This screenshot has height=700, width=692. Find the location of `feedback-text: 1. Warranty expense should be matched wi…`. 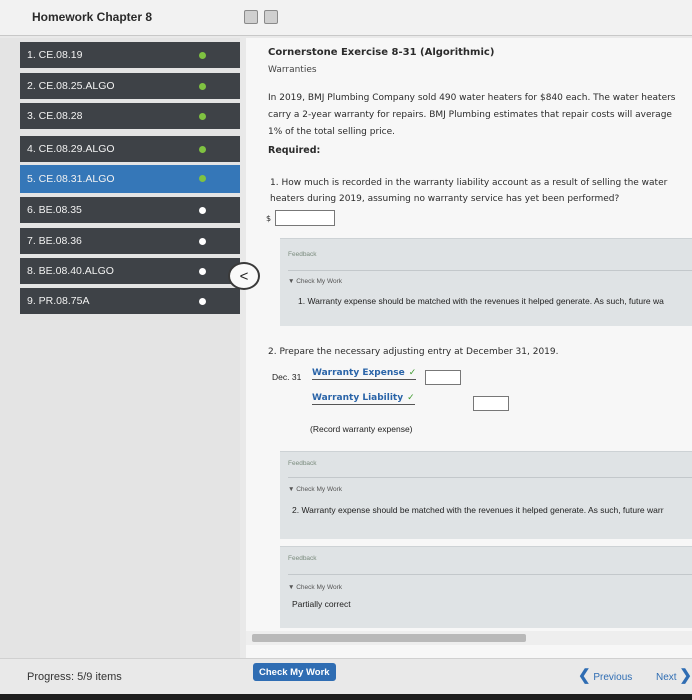

feedback-text: 1. Warranty expense should be matched wi… is located at coordinates (481, 301).